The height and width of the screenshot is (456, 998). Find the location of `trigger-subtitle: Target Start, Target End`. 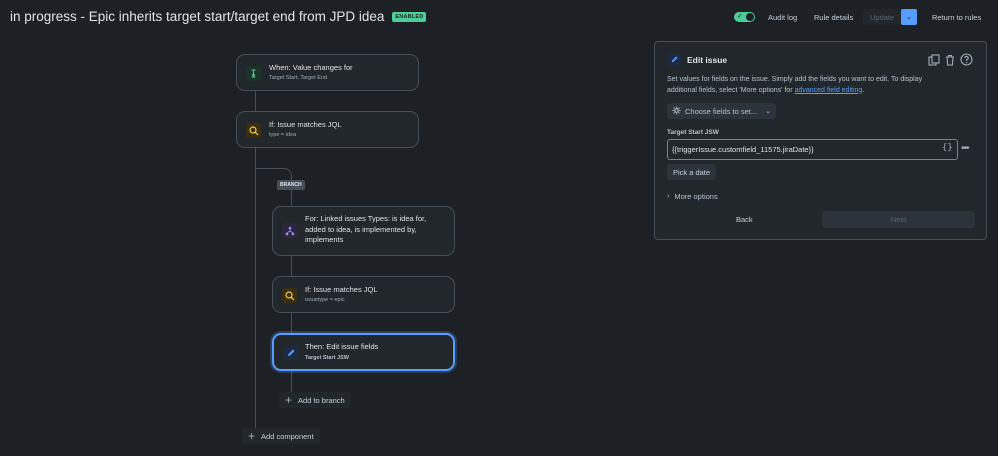

trigger-subtitle: Target Start, Target End is located at coordinates (298, 78).